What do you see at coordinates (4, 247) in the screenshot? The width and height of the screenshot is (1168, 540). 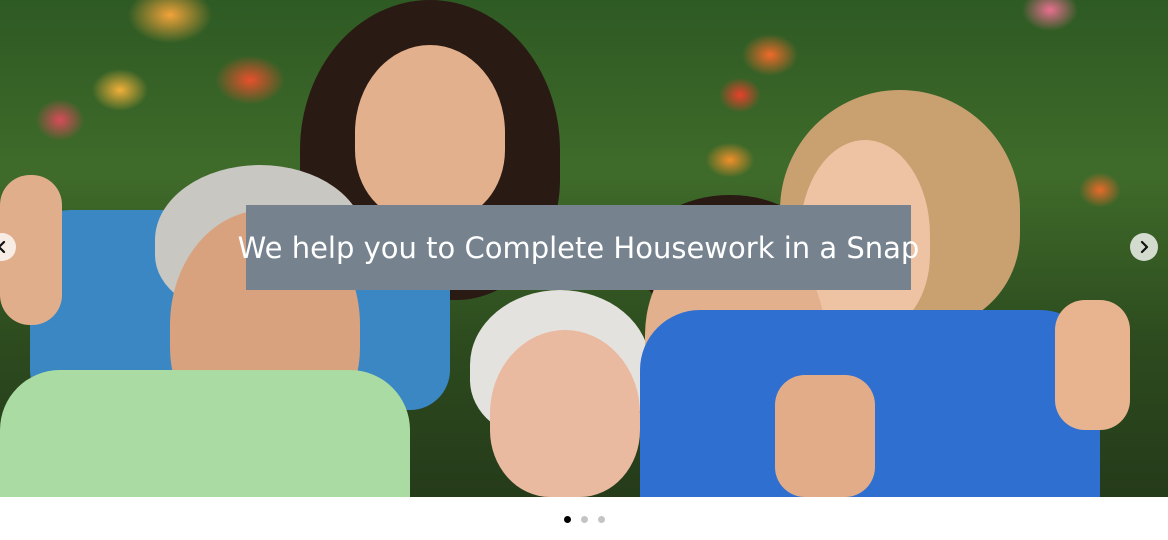 I see `chevron-left-icon` at bounding box center [4, 247].